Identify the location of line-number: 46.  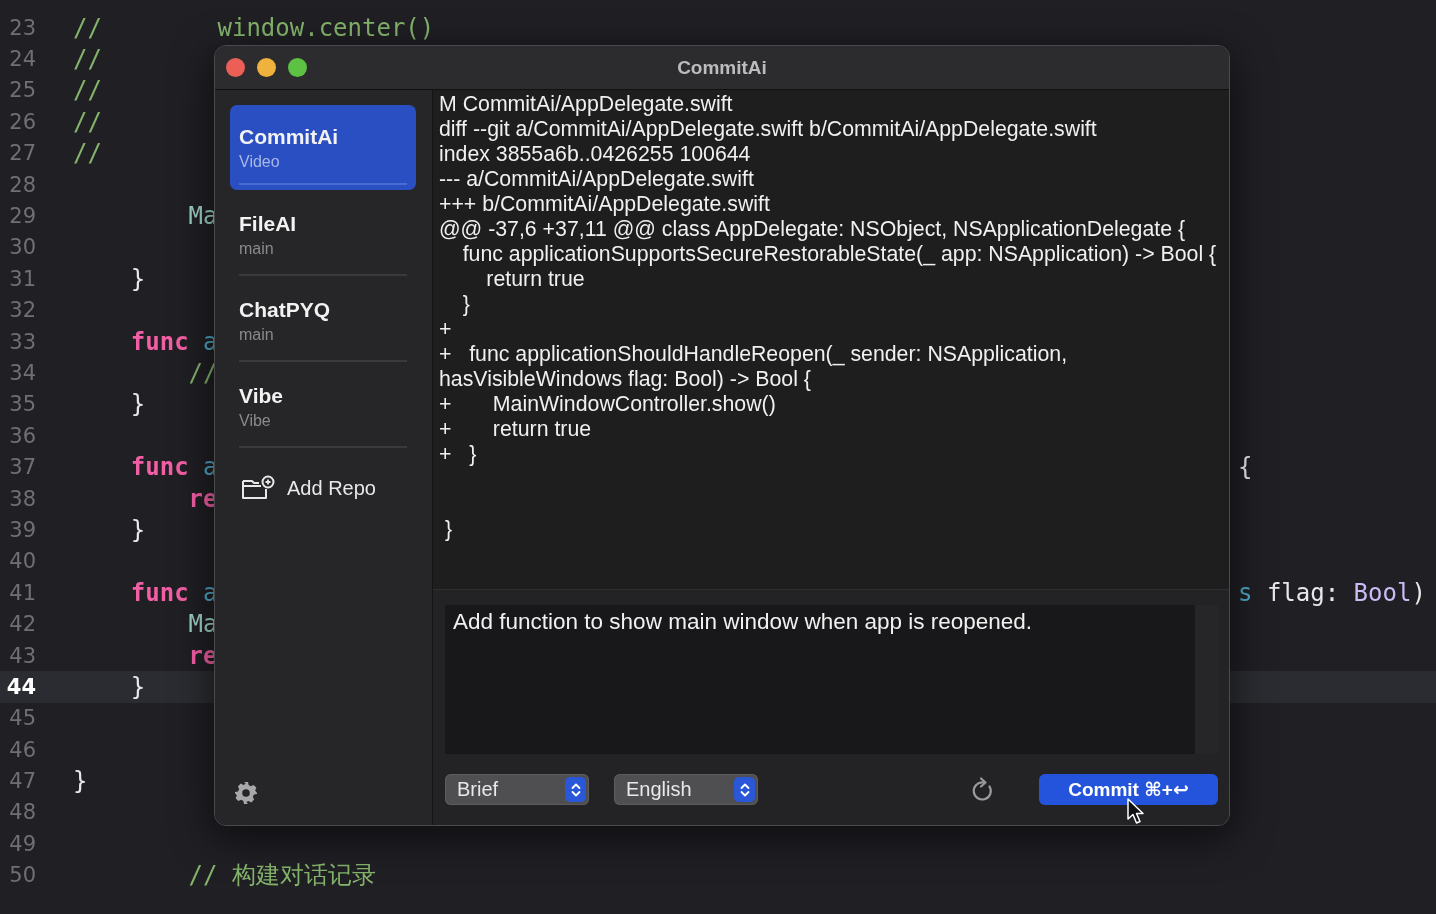
(22, 749).